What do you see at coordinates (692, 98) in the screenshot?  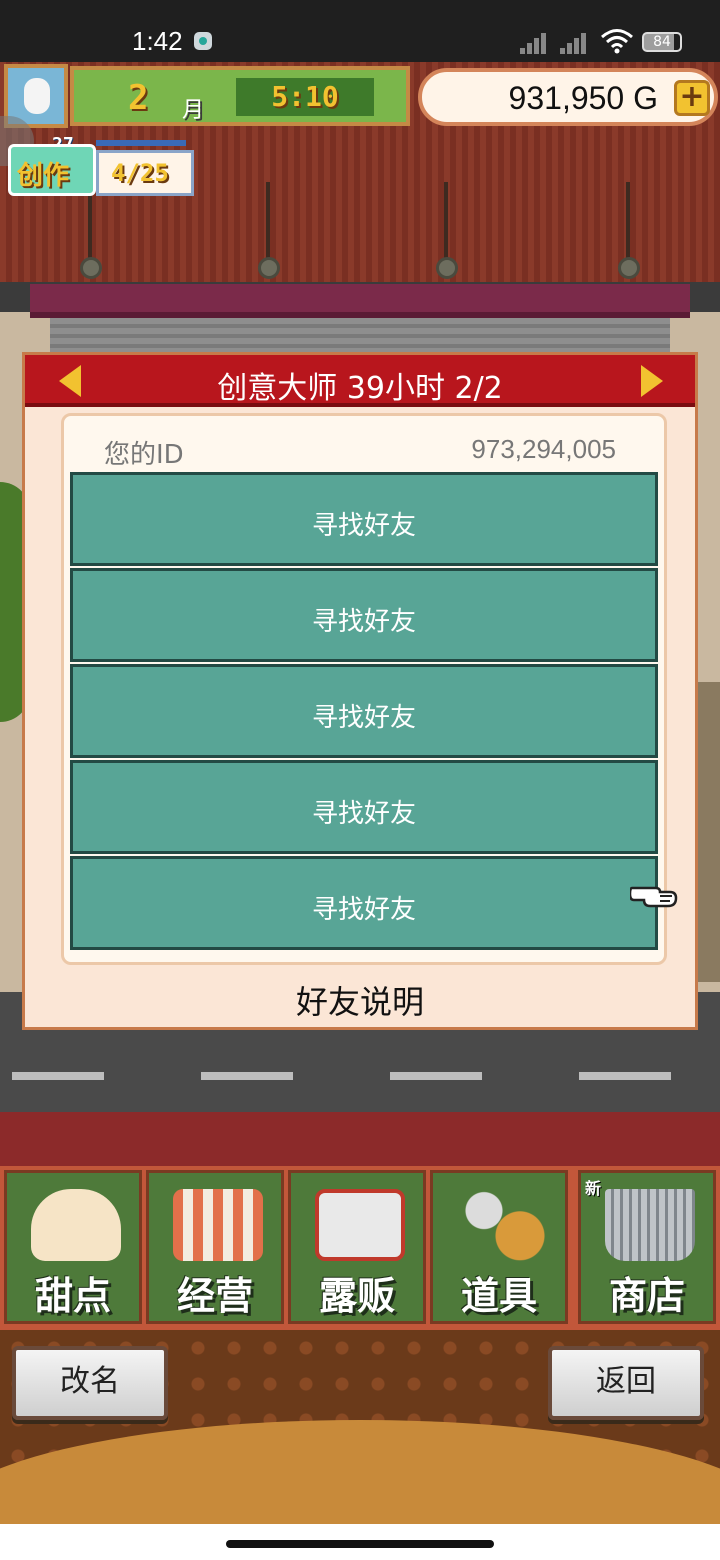 I see `add-gold-button: +` at bounding box center [692, 98].